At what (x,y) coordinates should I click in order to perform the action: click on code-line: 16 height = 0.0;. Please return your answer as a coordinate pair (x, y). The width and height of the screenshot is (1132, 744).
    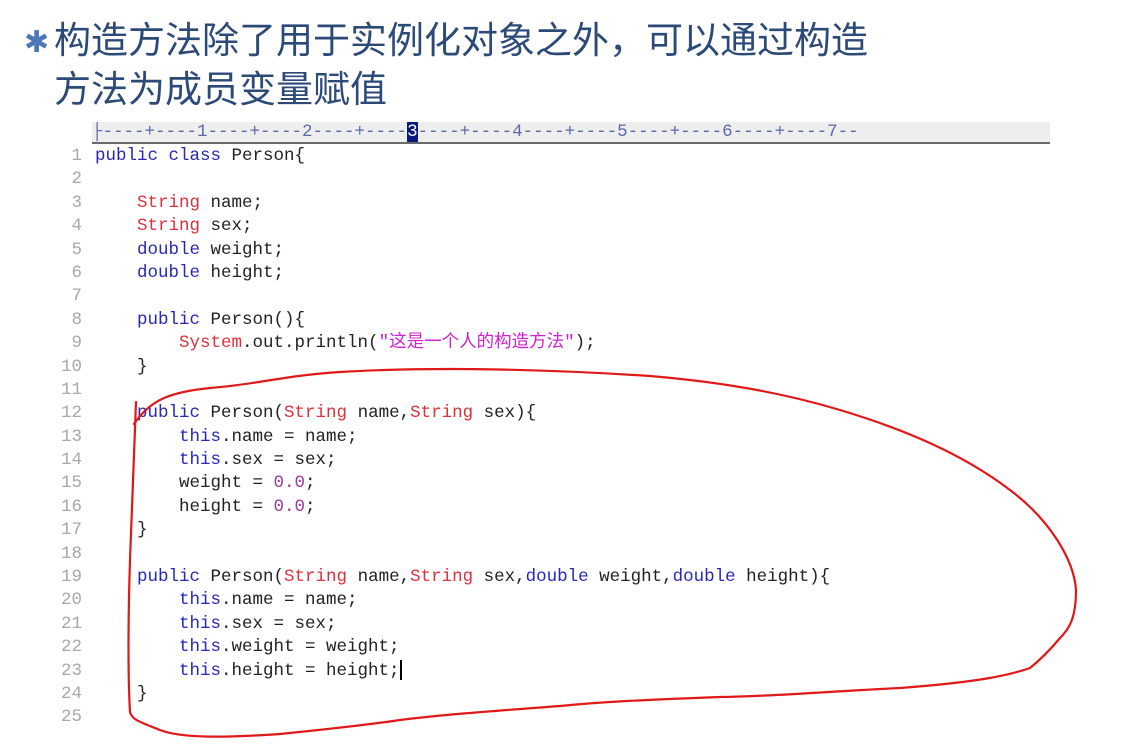
    Looking at the image, I should click on (553, 507).